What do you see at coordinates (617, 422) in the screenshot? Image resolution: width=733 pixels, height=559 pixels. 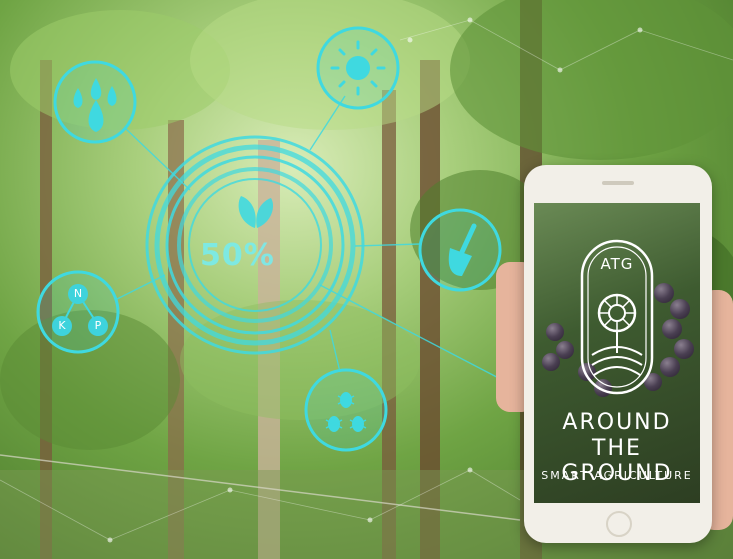 I see `brand-title-line1: AROUND` at bounding box center [617, 422].